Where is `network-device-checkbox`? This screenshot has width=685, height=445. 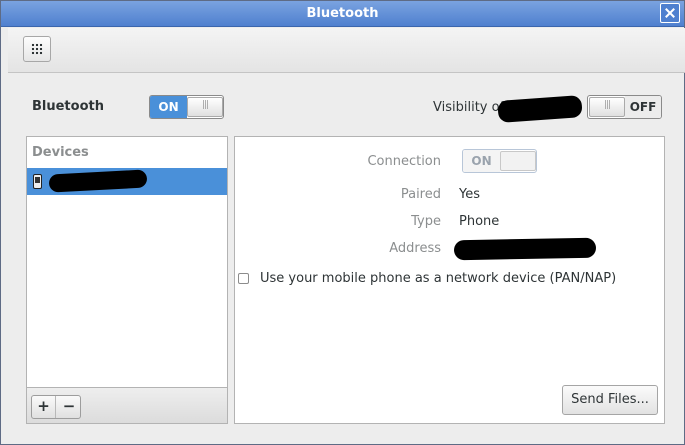
network-device-checkbox is located at coordinates (243, 278).